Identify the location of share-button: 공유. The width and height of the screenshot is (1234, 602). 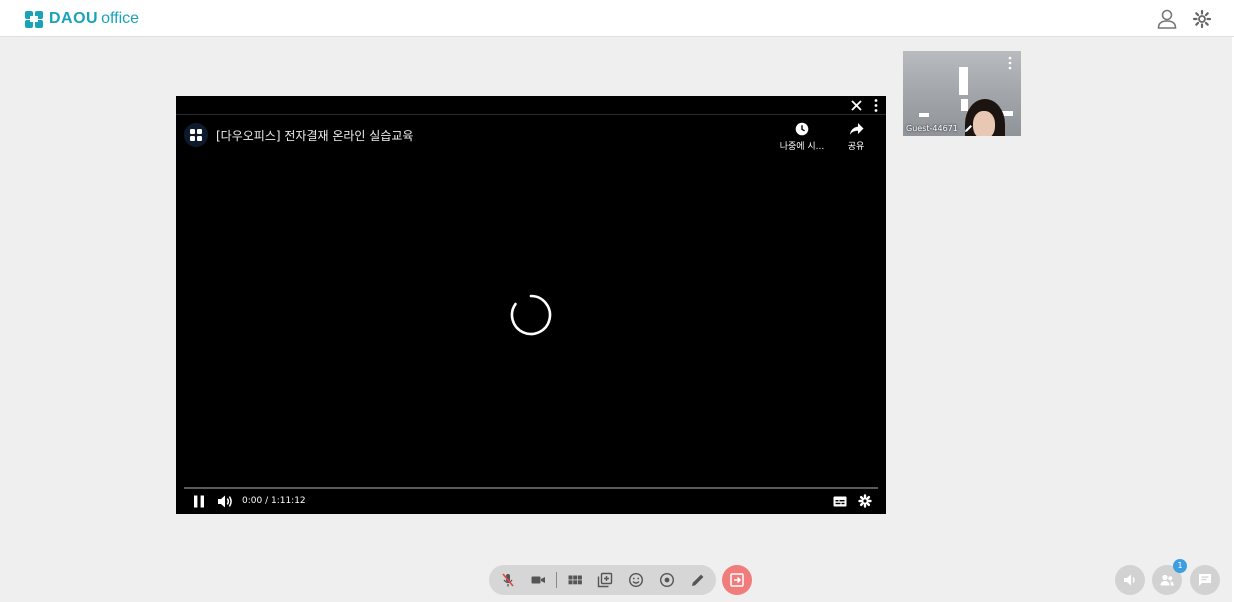
(856, 137).